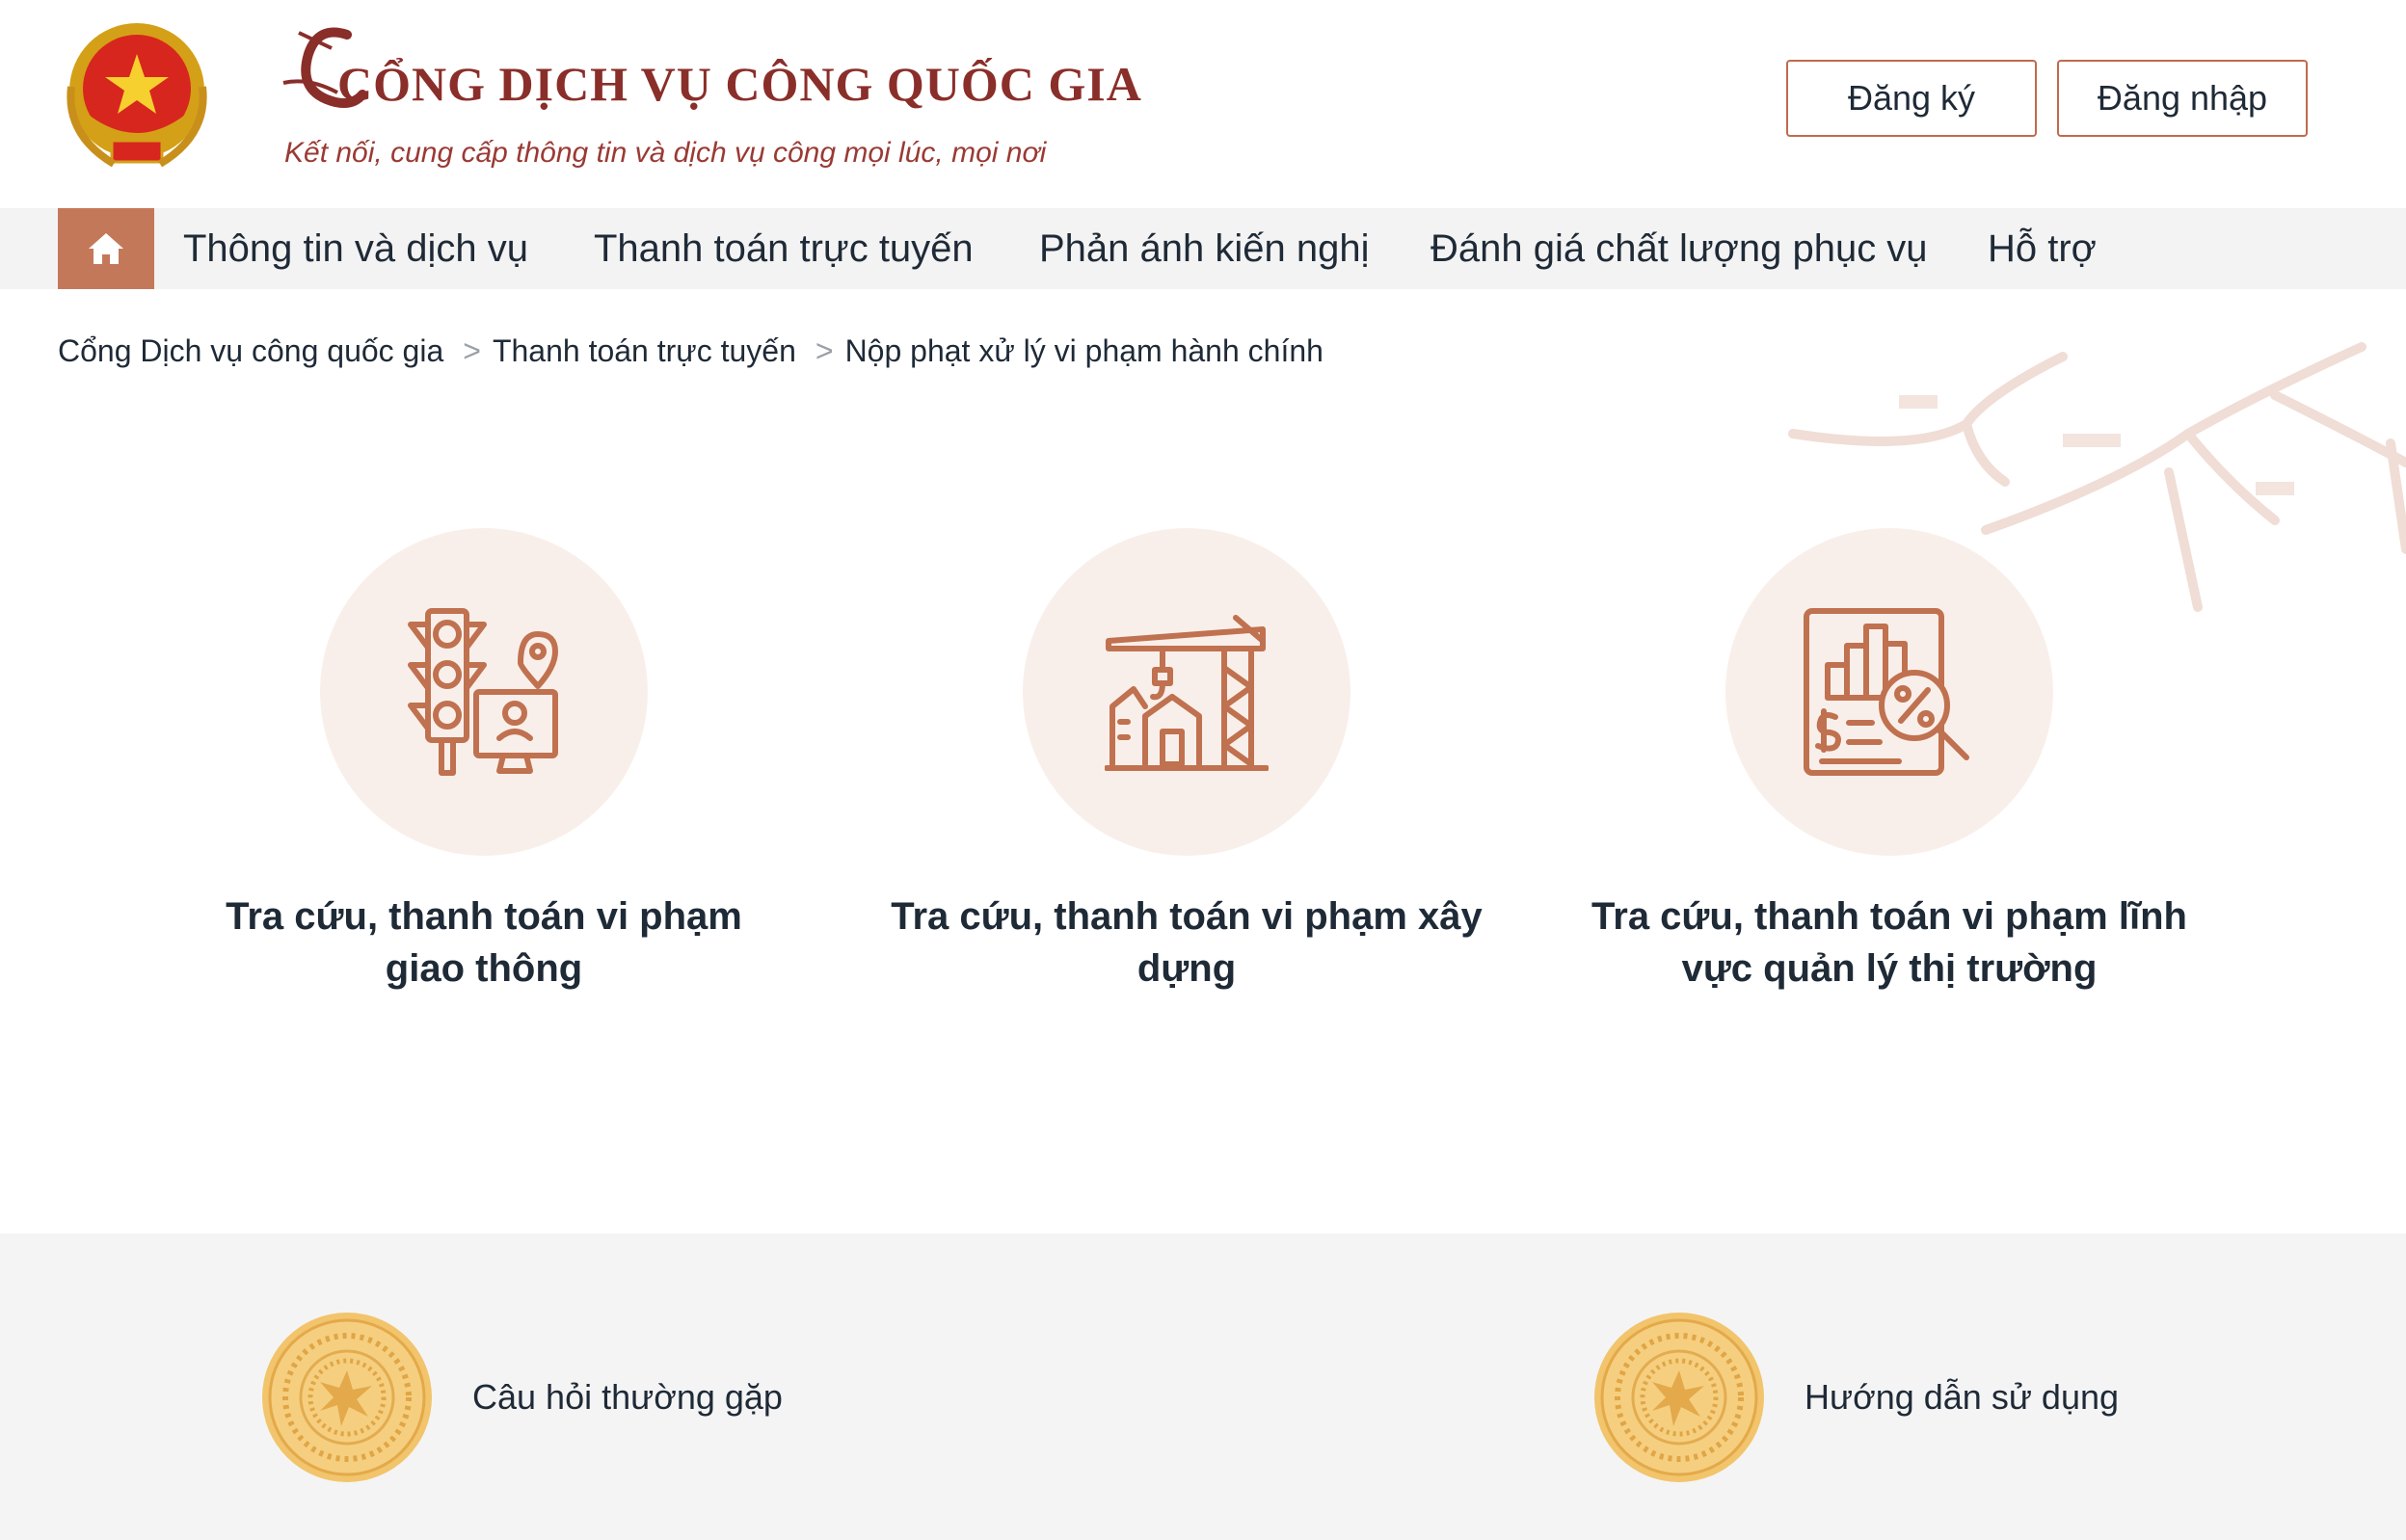  I want to click on nav-item-online-payment: Thanh toán trực tuyến, so click(784, 248).